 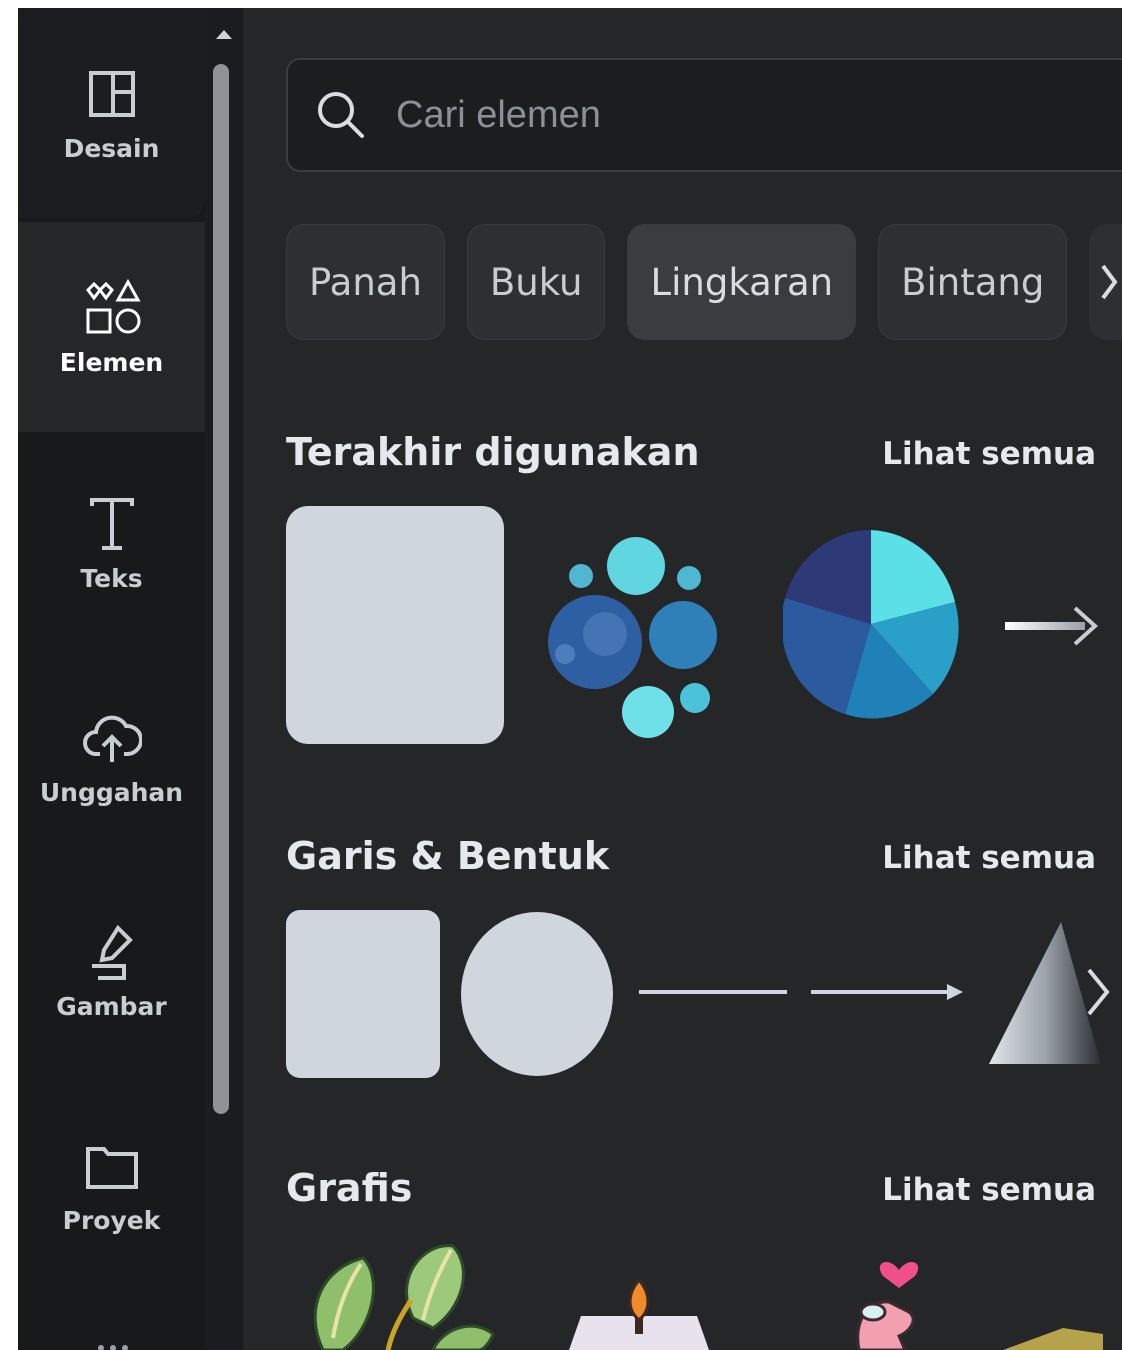 What do you see at coordinates (363, 994) in the screenshot?
I see `shape-rounded-square` at bounding box center [363, 994].